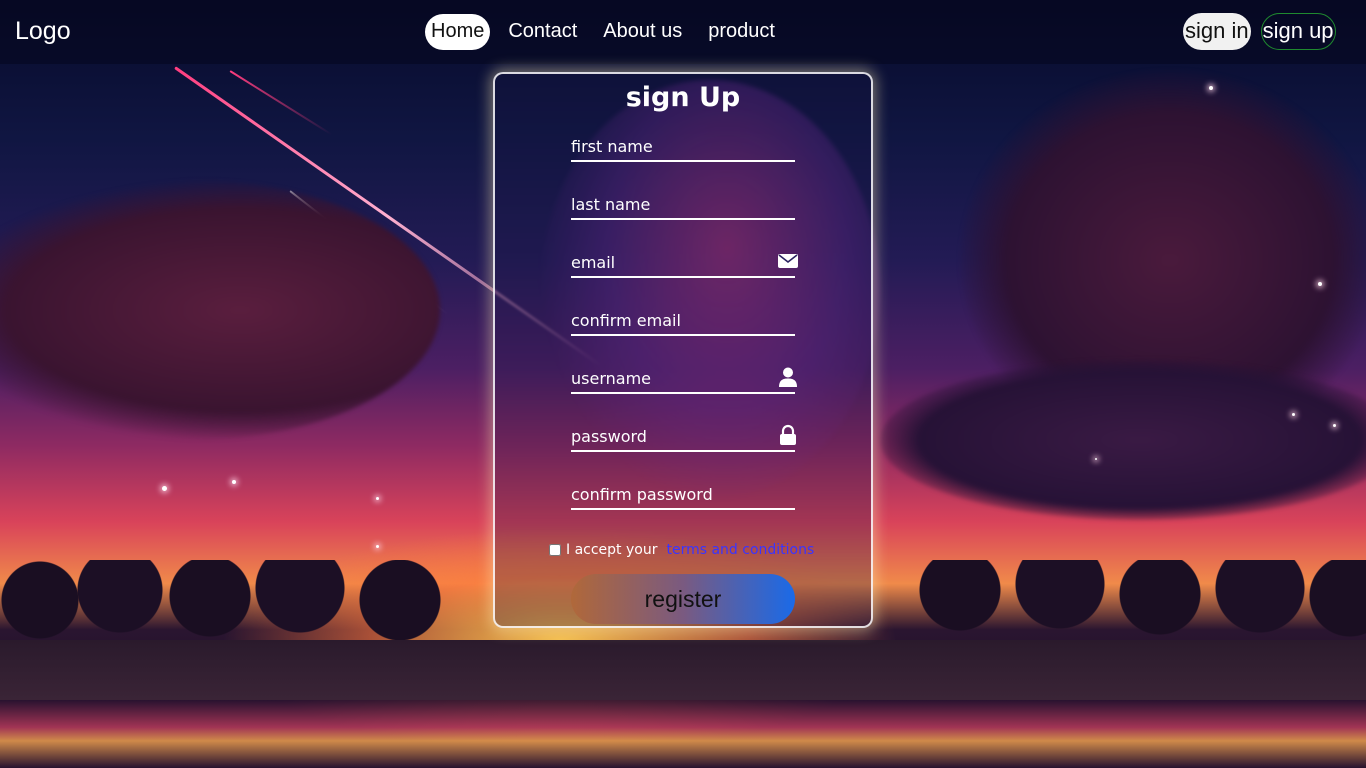 Image resolution: width=1366 pixels, height=768 pixels. Describe the element at coordinates (683, 599) in the screenshot. I see `register-button: register` at that location.